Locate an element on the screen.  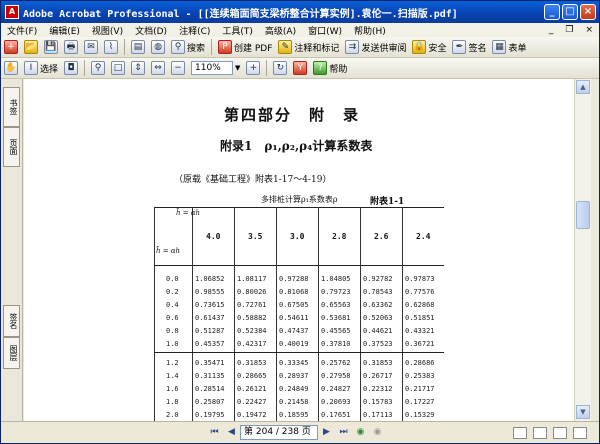
table-cell: 0.15329 is located at coordinates (420, 415).